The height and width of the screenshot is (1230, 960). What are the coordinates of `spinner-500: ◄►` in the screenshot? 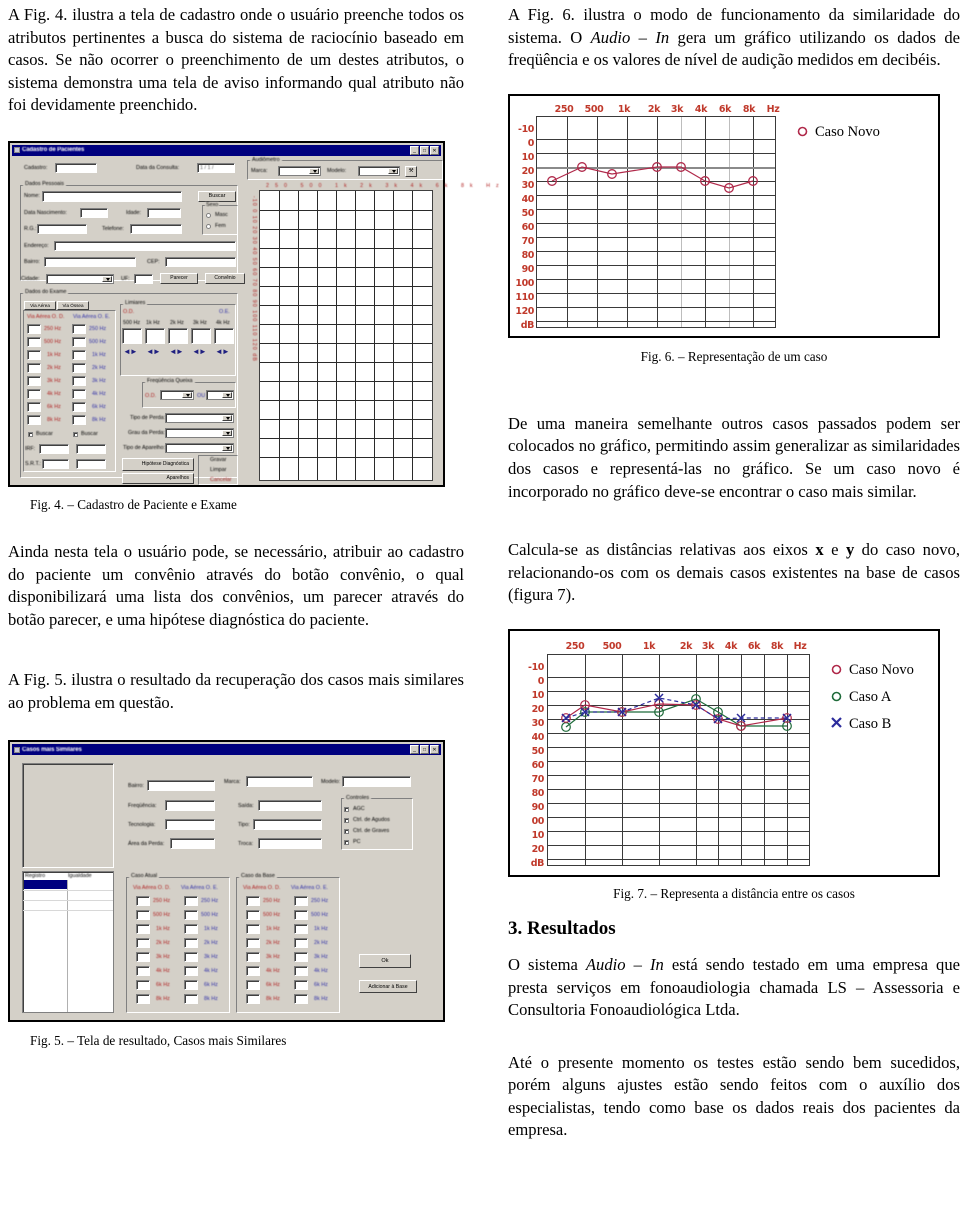 It's located at (130, 351).